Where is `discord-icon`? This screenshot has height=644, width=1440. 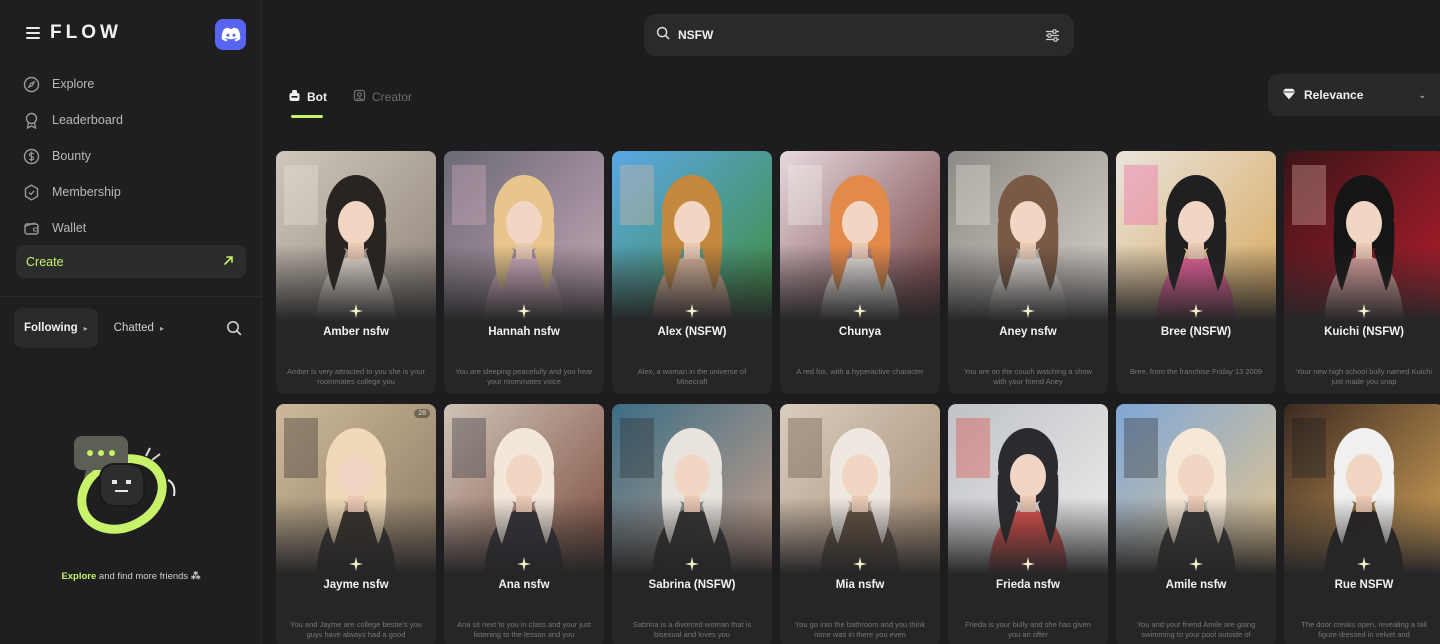 discord-icon is located at coordinates (230, 34).